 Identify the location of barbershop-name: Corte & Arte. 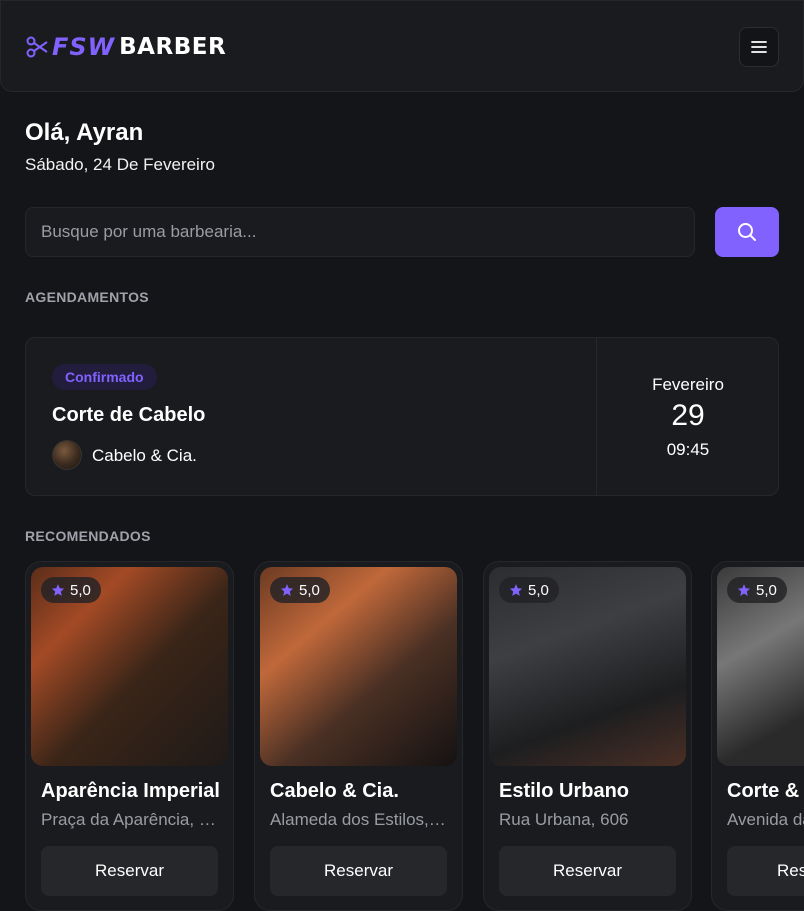
(765, 791).